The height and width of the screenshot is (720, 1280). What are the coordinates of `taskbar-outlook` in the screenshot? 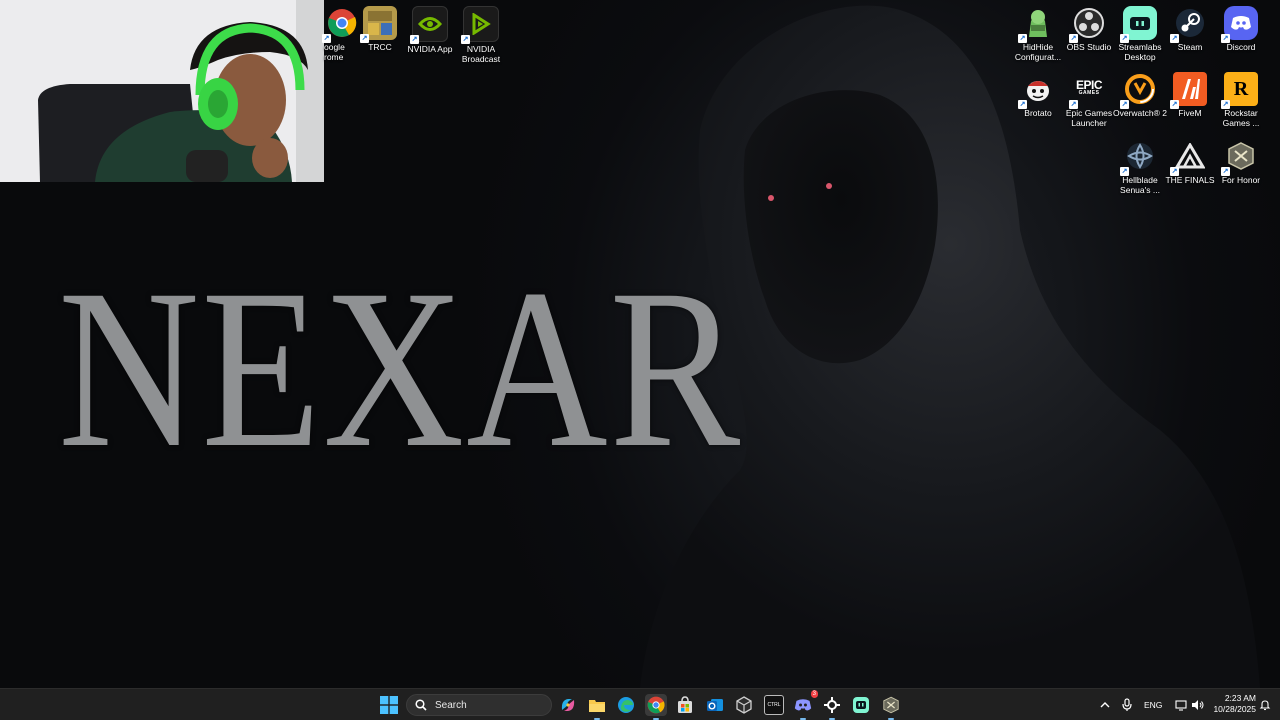 It's located at (715, 705).